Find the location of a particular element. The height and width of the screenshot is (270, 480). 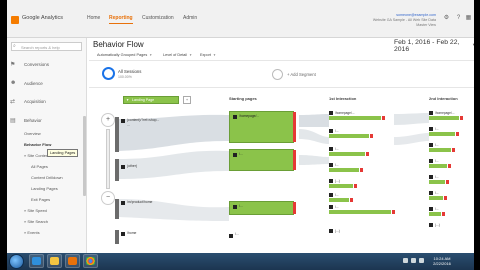

segment-all-sessions: All Sessions is located at coordinates (129, 71).